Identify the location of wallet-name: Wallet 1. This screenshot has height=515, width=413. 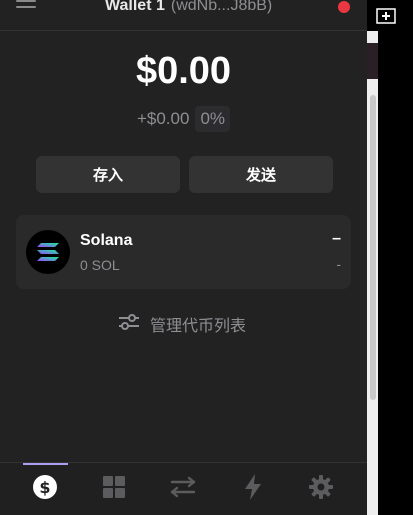
(135, 7).